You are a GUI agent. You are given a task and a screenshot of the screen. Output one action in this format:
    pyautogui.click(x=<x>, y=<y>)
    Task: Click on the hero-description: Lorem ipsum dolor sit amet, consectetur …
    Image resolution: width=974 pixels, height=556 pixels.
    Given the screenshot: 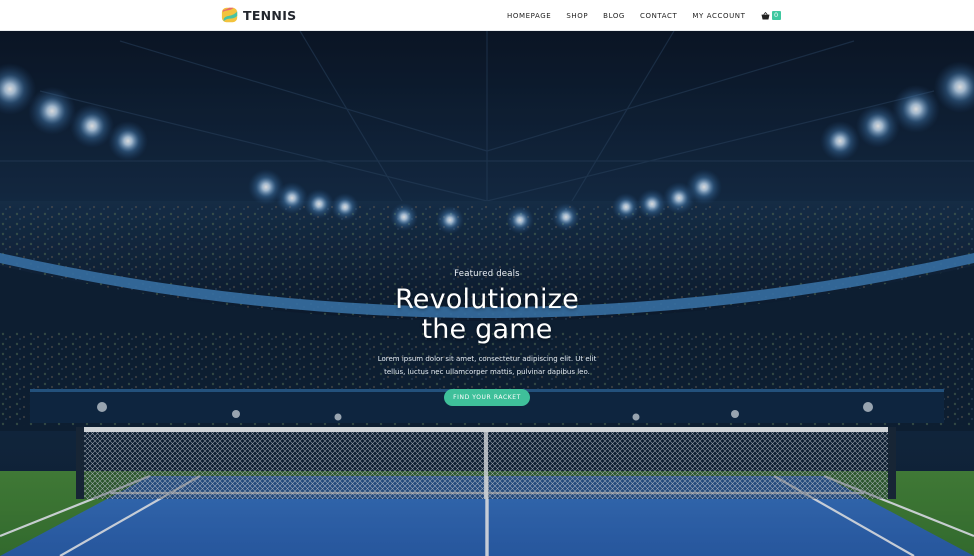 What is the action you would take?
    pyautogui.click(x=487, y=365)
    